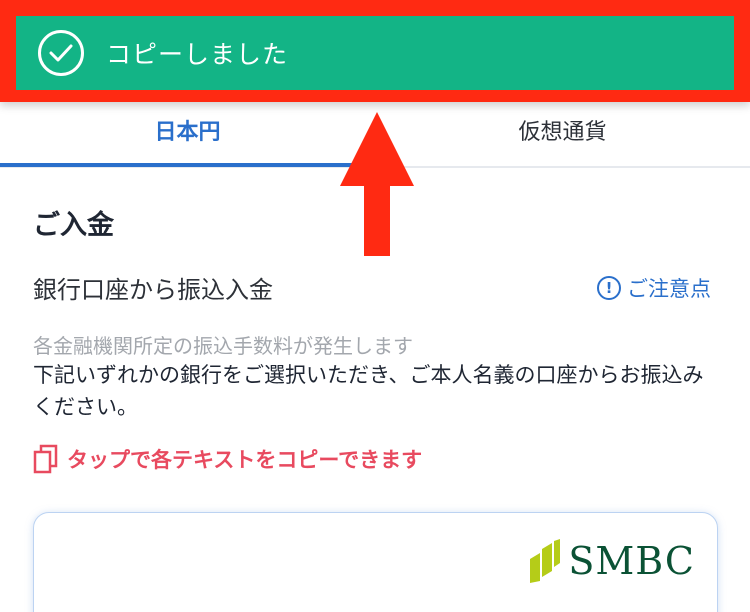 The height and width of the screenshot is (612, 750). I want to click on tab-jpy: 日本円, so click(187, 130).